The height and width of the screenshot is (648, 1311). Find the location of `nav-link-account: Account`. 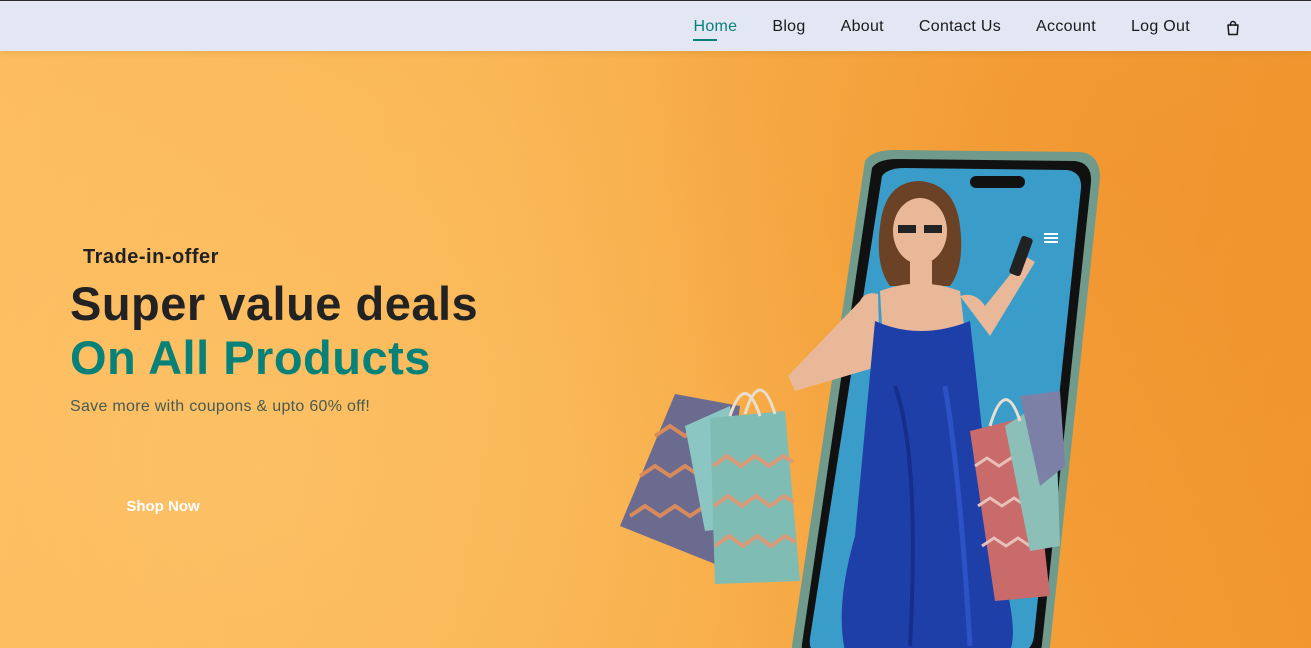

nav-link-account: Account is located at coordinates (1066, 26).